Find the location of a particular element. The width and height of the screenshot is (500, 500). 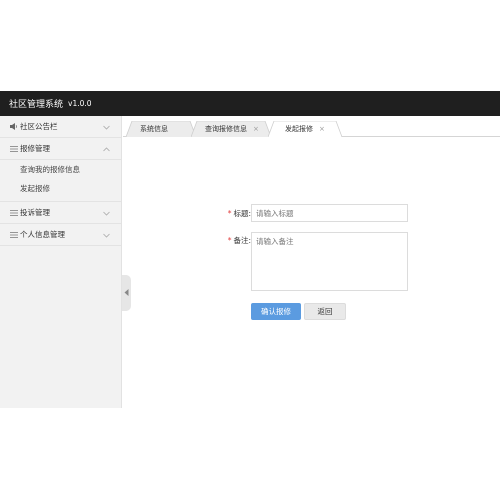

tab-query-repairs: 查询报修信息 × is located at coordinates (231, 129).